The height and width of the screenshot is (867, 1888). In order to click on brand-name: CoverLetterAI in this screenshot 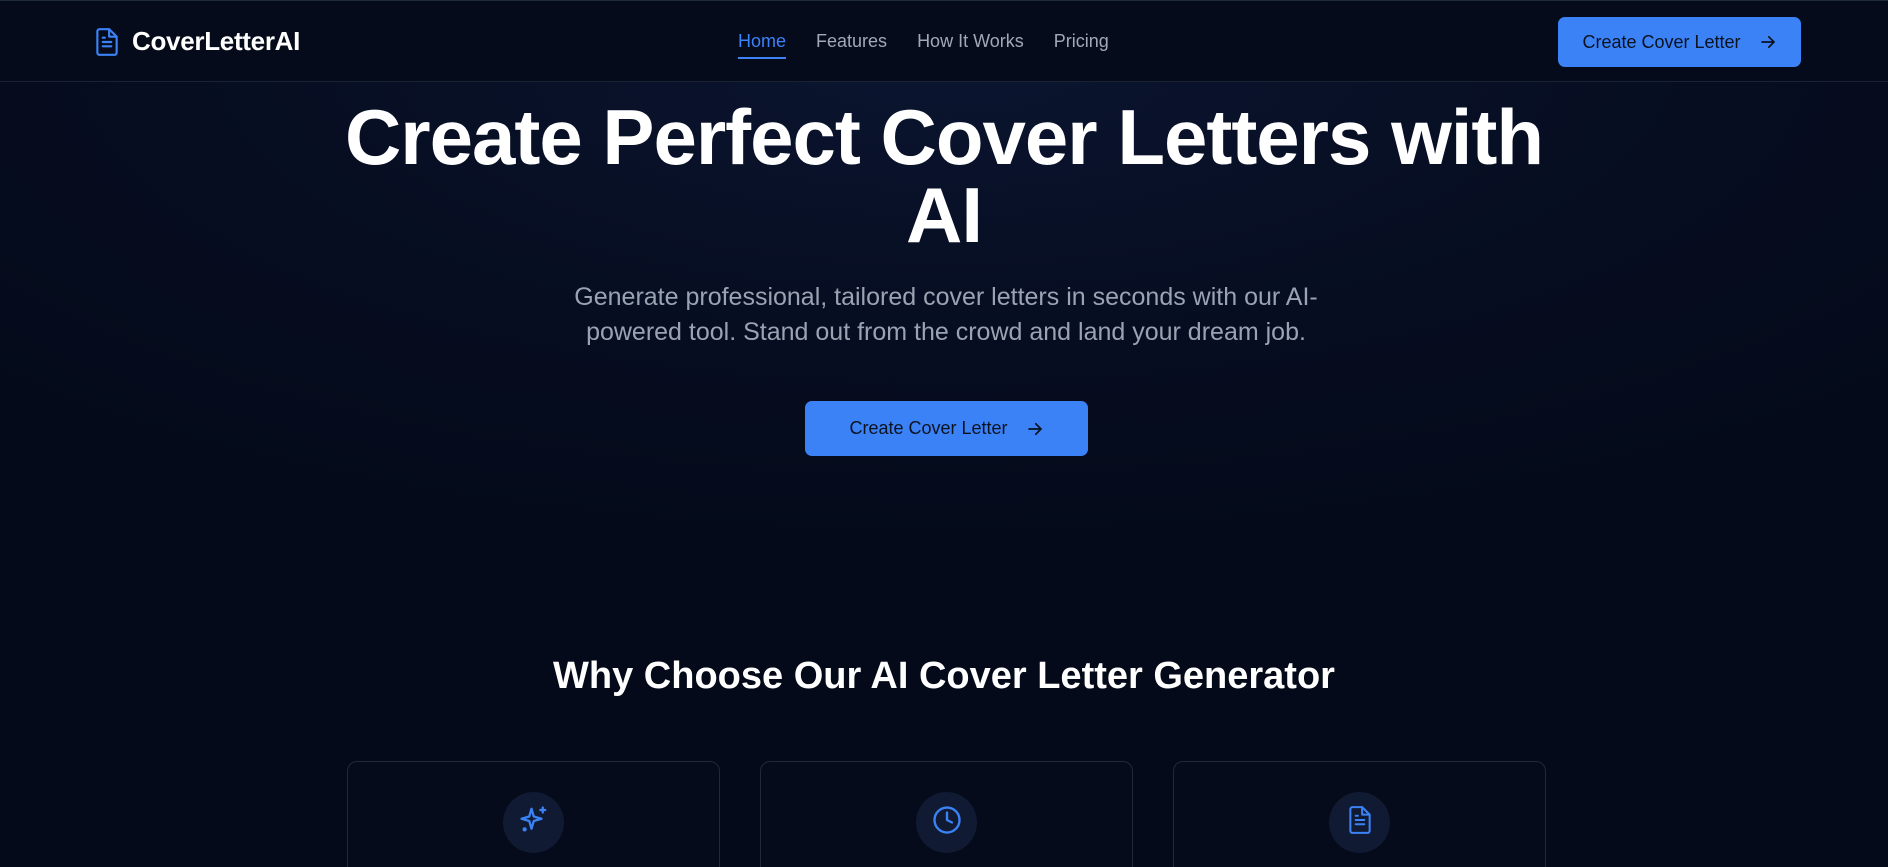, I will do `click(216, 41)`.